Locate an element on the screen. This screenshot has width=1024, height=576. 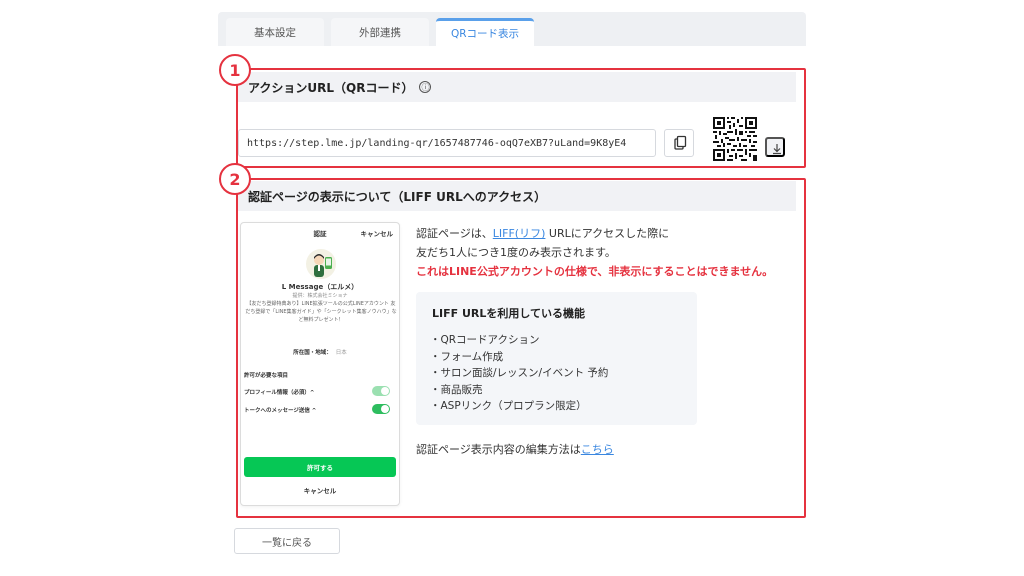
annotation-number-2: 2 is located at coordinates (235, 179).